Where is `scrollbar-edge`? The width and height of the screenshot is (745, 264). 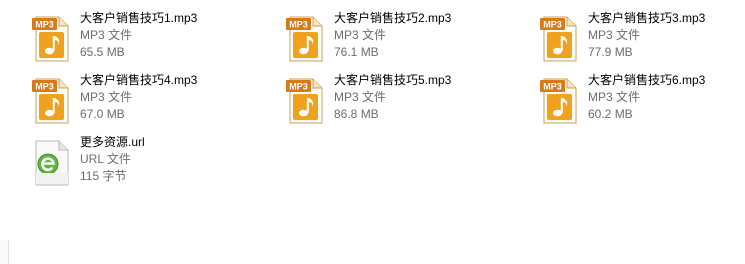
scrollbar-edge is located at coordinates (4, 252).